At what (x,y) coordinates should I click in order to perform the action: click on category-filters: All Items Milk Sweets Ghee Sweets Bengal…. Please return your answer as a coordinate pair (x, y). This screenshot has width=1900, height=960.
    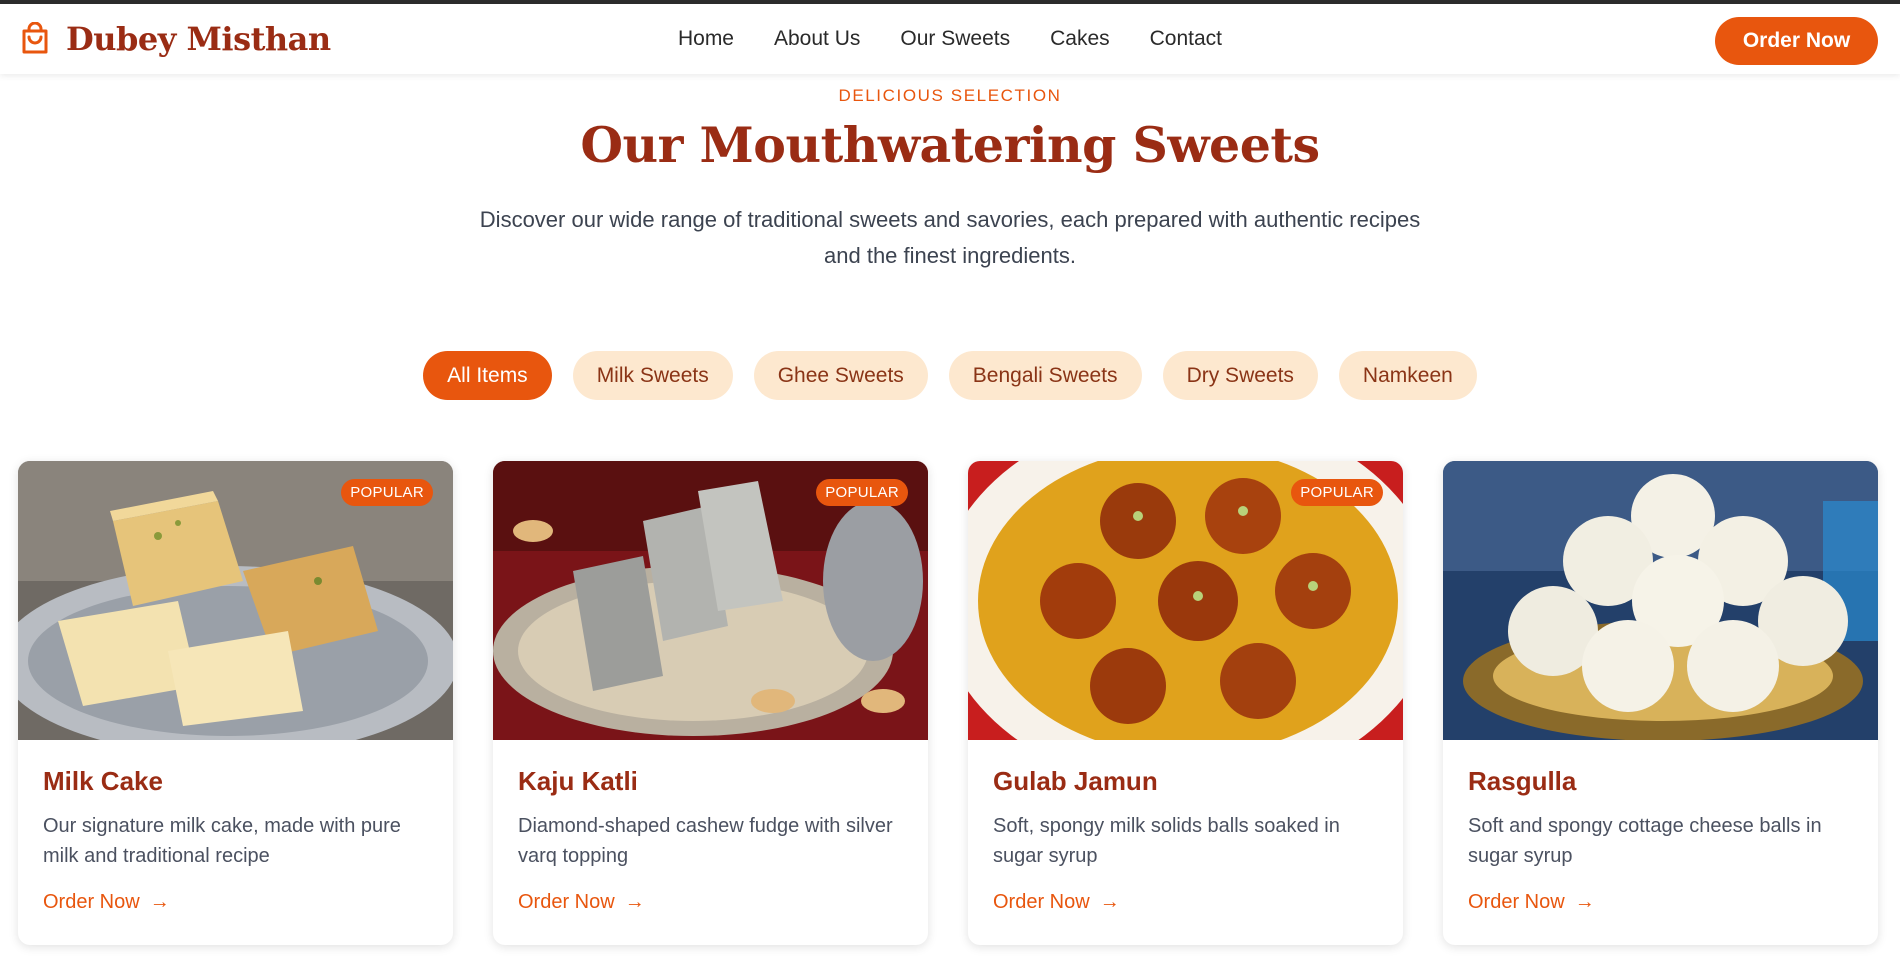
    Looking at the image, I should click on (950, 375).